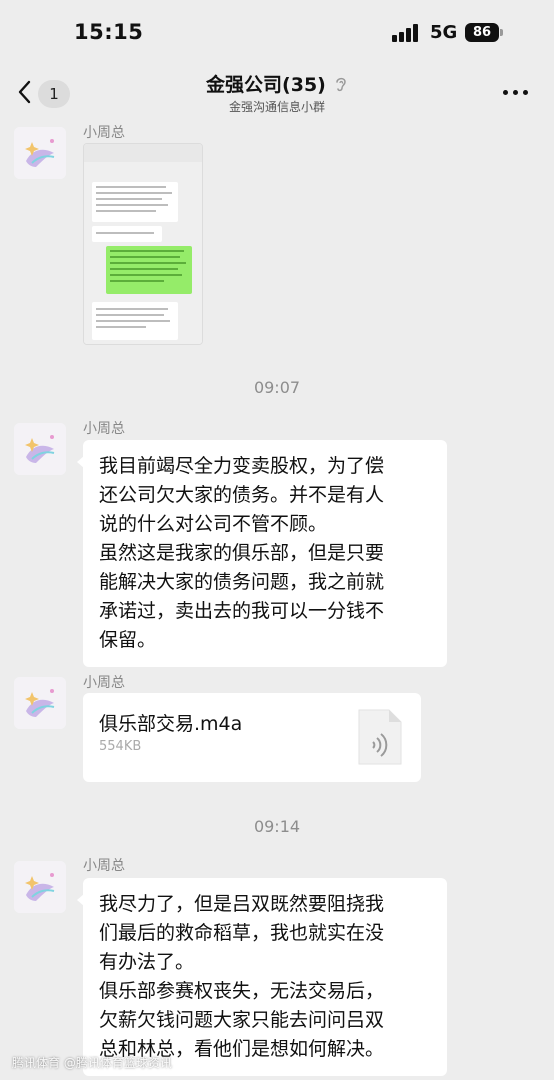 The height and width of the screenshot is (1080, 554). I want to click on status-time: 15:15, so click(109, 32).